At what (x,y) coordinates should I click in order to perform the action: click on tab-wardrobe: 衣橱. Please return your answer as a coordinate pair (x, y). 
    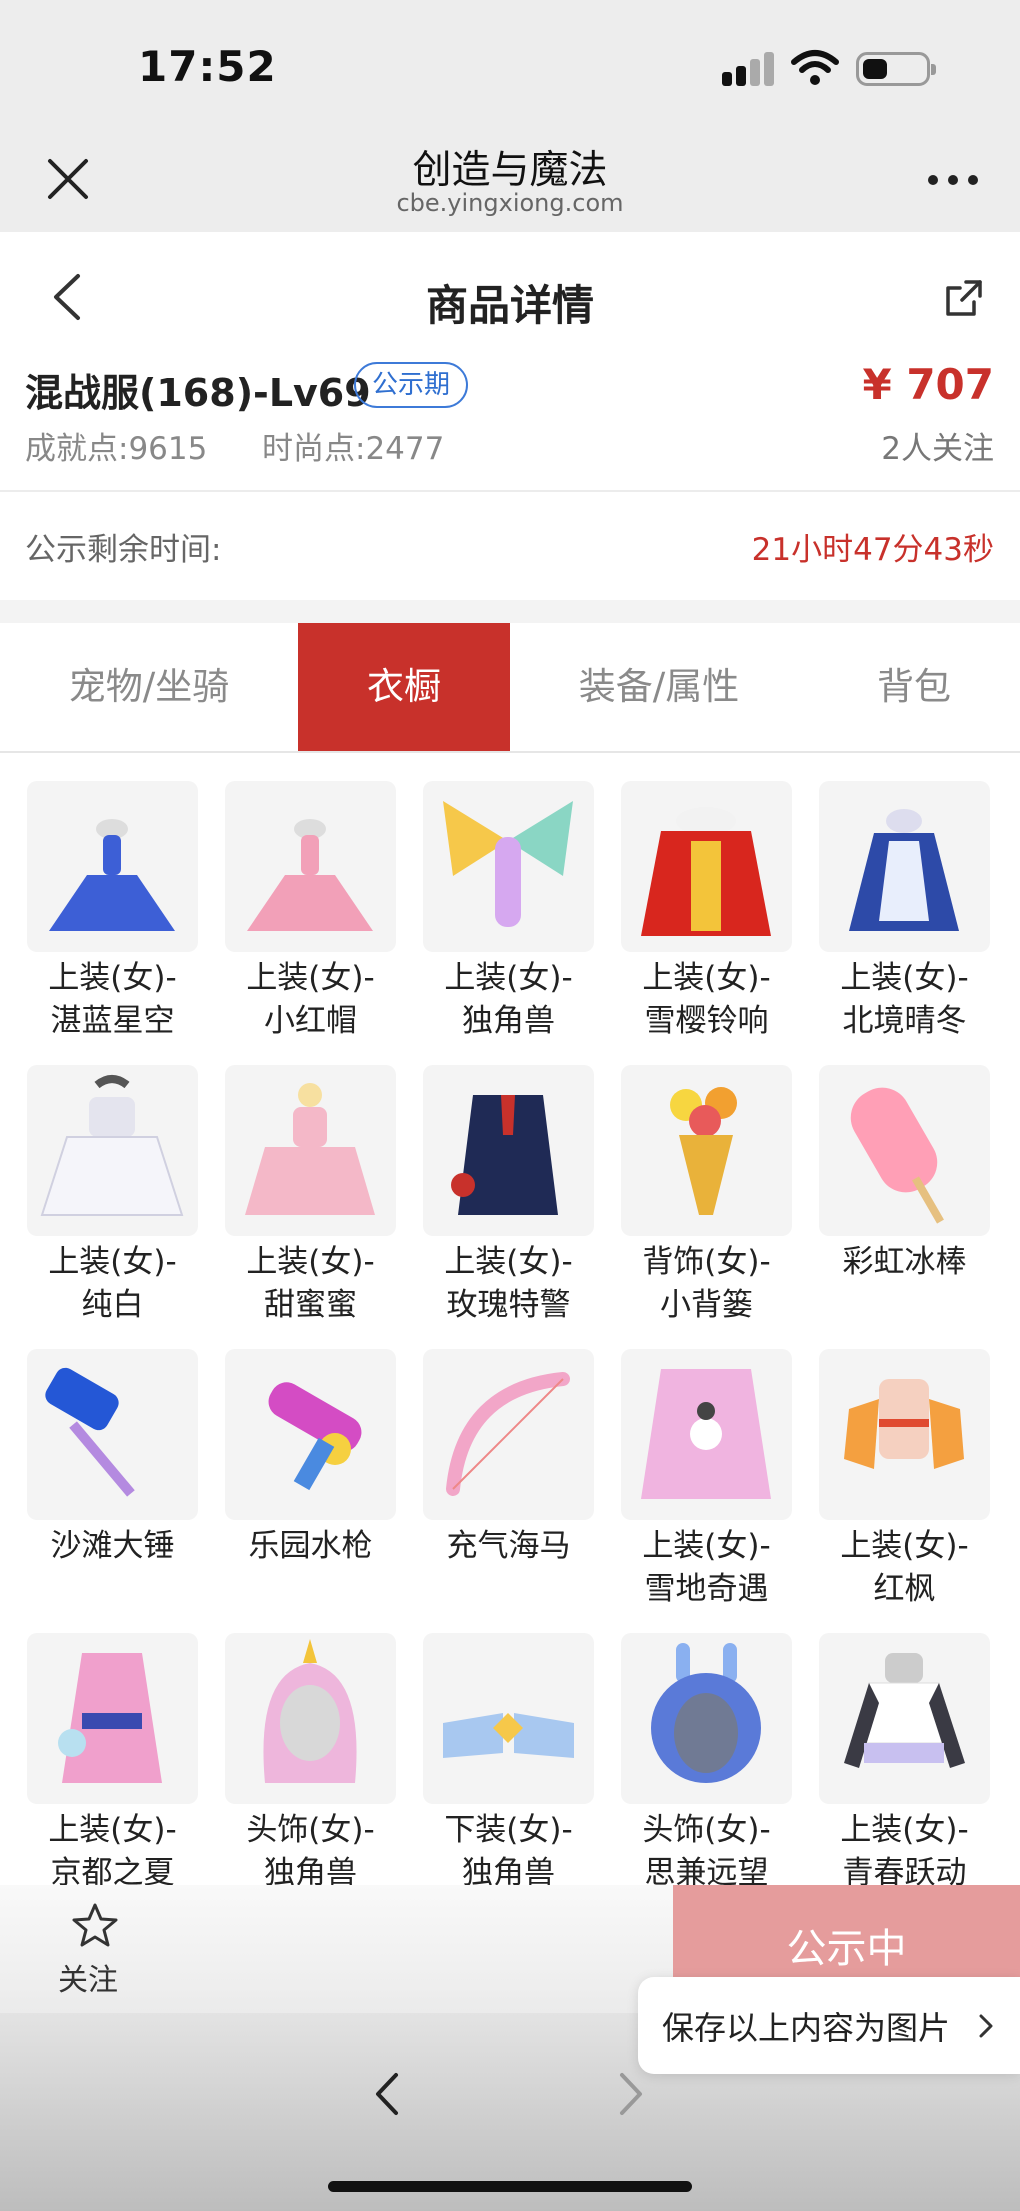
    Looking at the image, I should click on (404, 687).